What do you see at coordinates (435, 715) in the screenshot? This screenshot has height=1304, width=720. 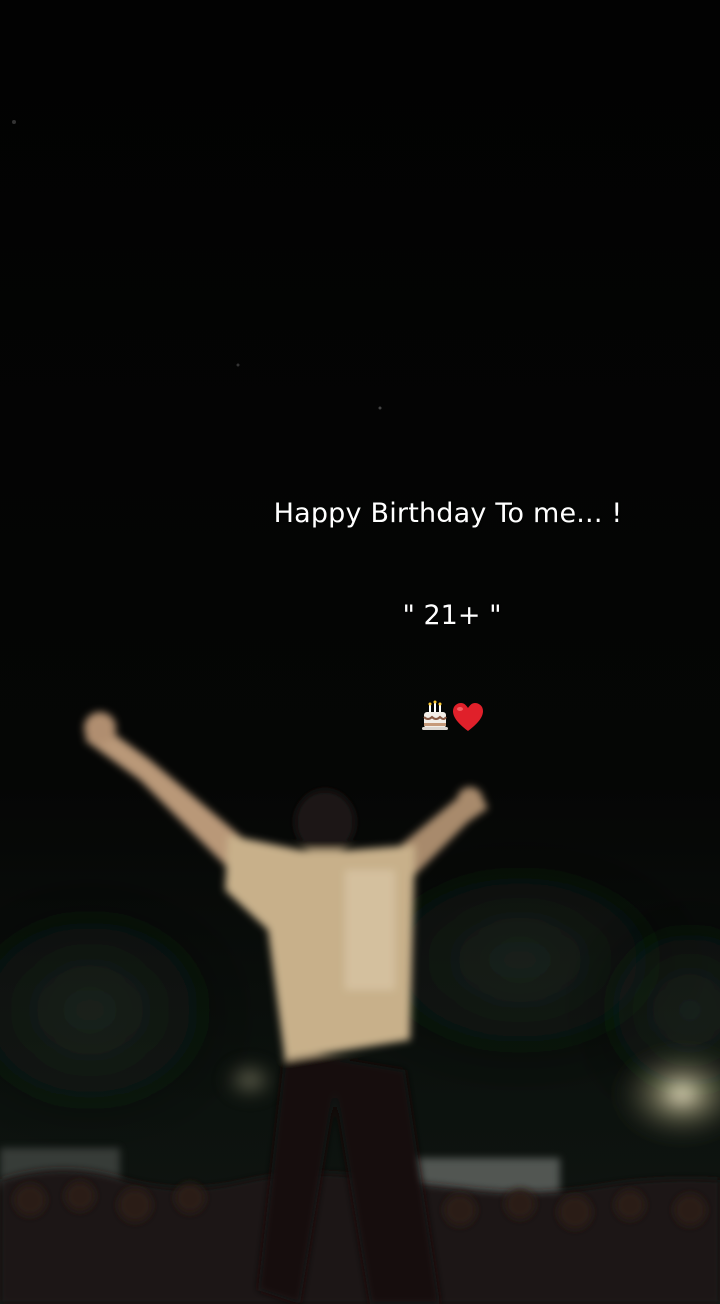 I see `birthday-cake-icon` at bounding box center [435, 715].